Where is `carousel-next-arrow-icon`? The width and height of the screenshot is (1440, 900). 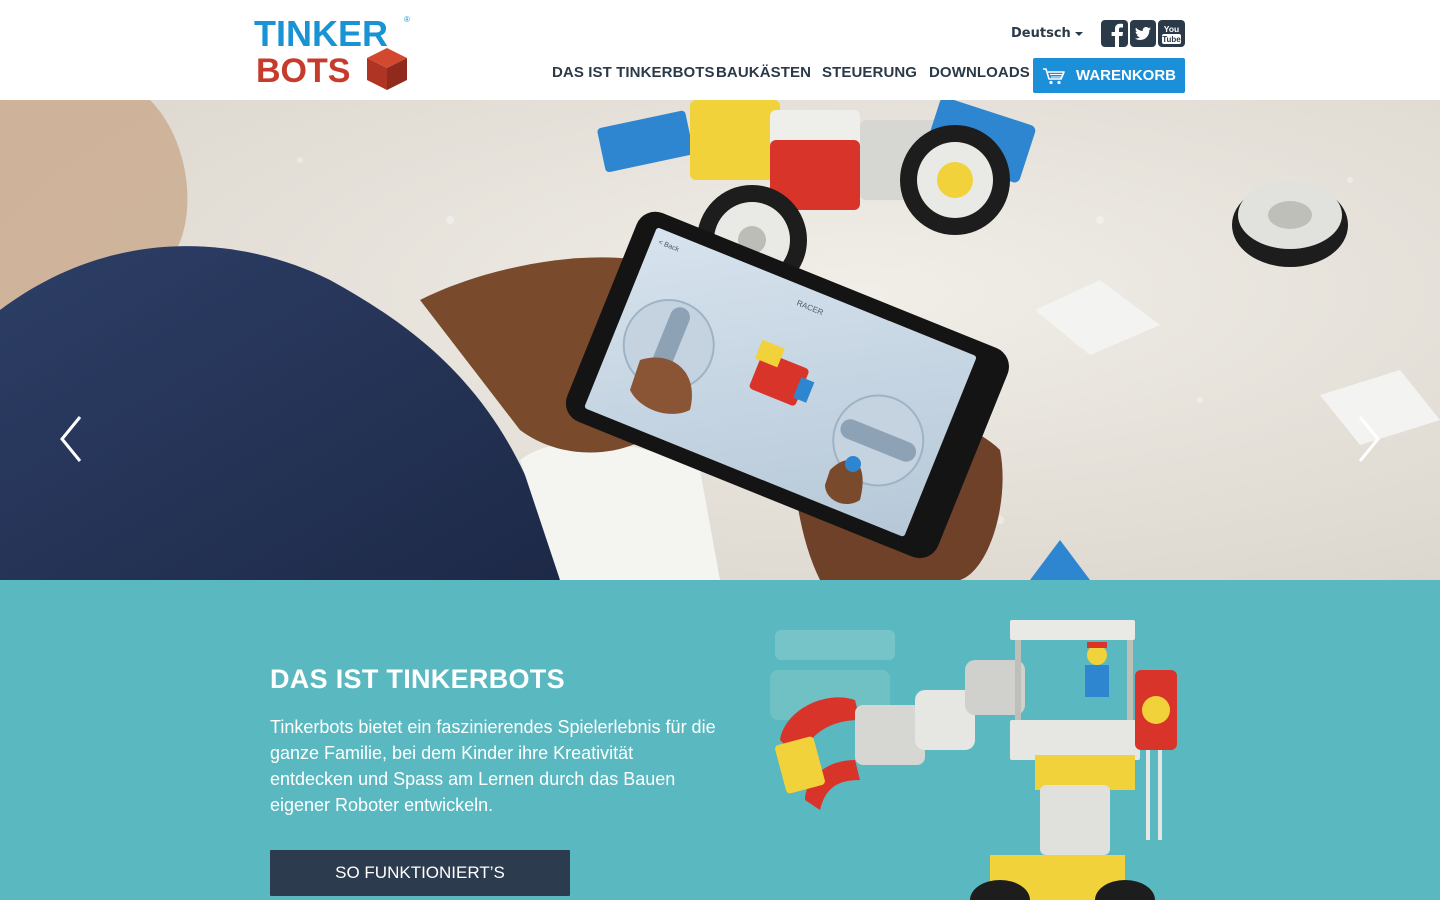 carousel-next-arrow-icon is located at coordinates (1369, 439).